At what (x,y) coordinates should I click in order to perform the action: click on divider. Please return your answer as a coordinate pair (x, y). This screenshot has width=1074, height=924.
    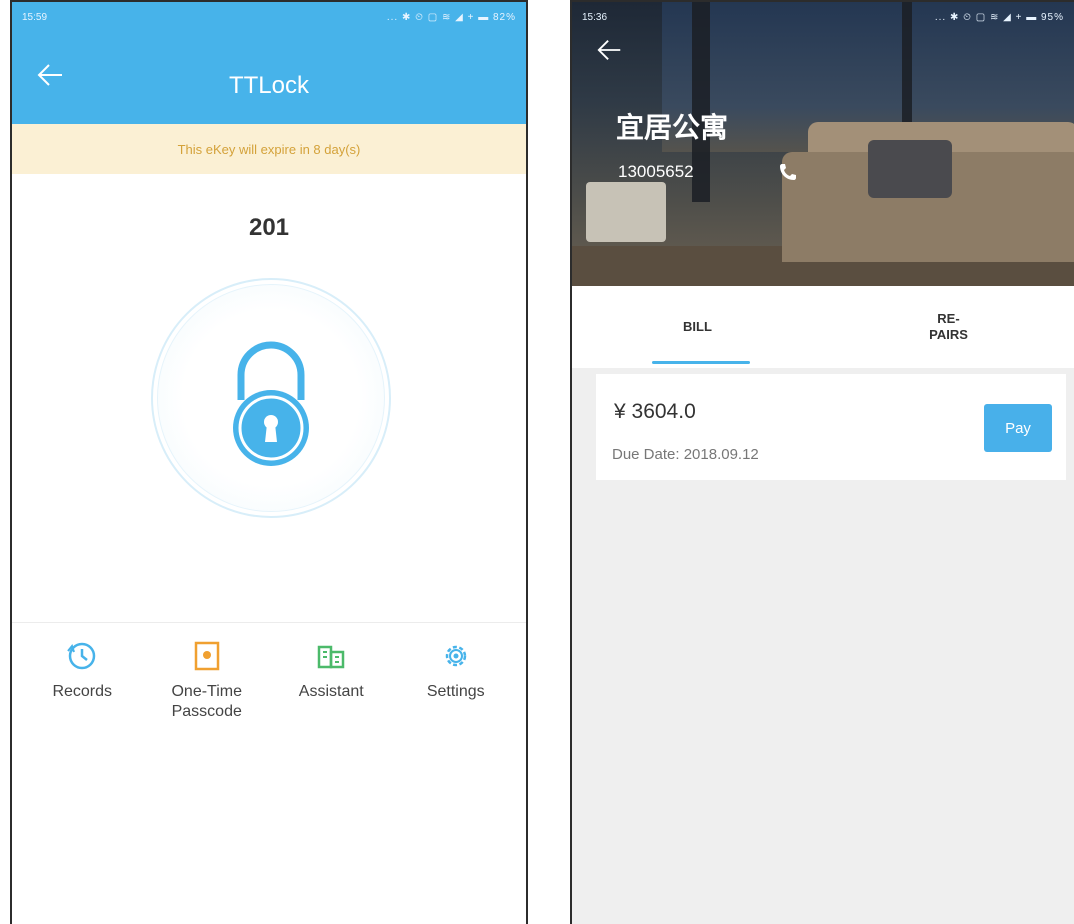
    Looking at the image, I should click on (269, 622).